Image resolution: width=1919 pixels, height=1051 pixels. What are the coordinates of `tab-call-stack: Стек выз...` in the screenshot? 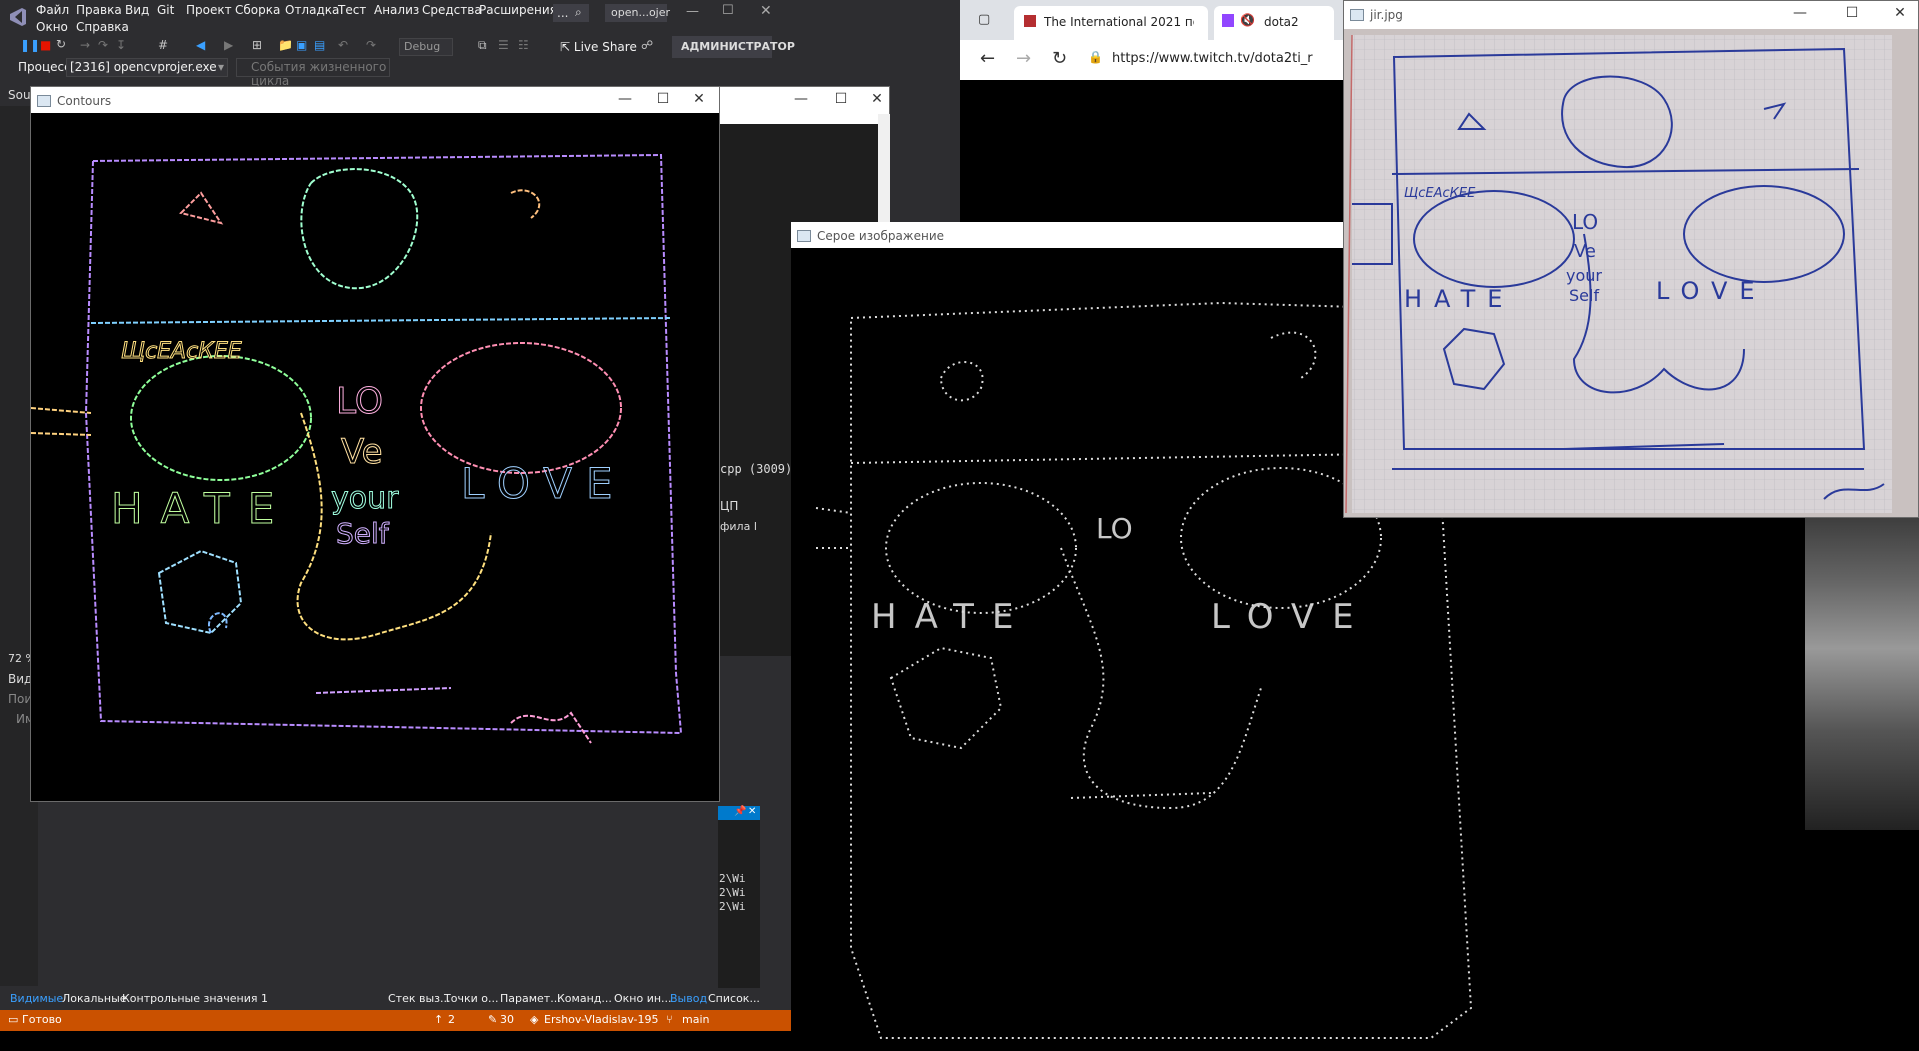 It's located at (419, 998).